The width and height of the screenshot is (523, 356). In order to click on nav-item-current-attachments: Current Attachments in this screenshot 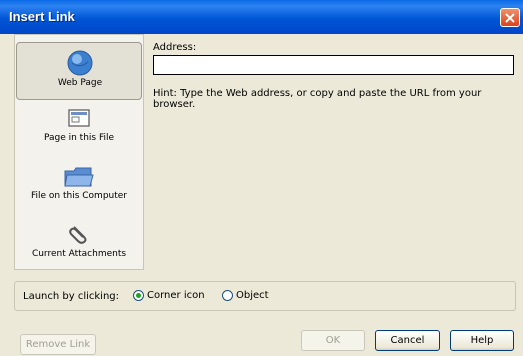, I will do `click(79, 244)`.